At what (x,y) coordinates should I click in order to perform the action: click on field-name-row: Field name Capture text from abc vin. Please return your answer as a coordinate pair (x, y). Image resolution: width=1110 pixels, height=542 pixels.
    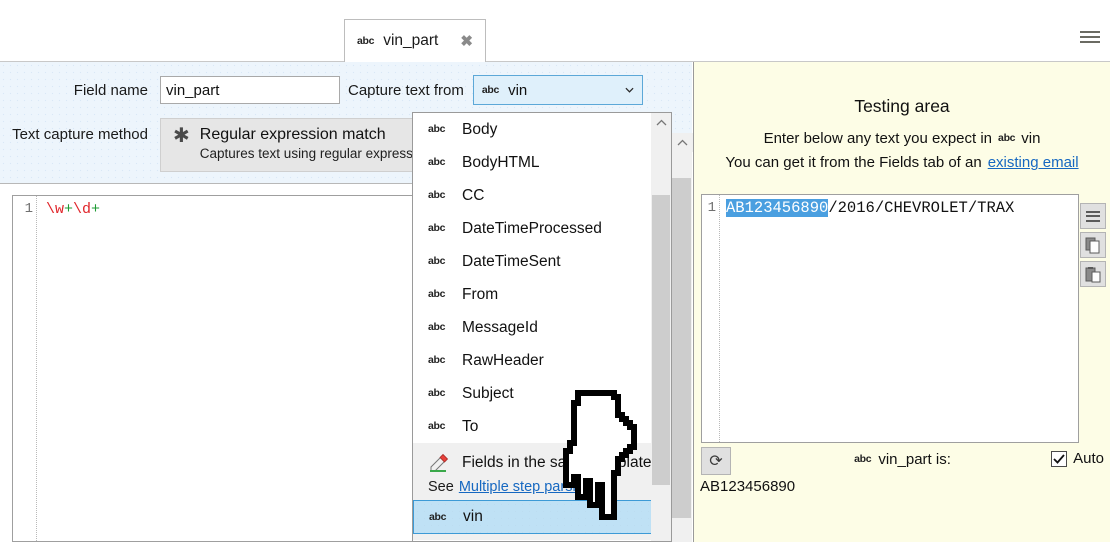
    Looking at the image, I should click on (346, 90).